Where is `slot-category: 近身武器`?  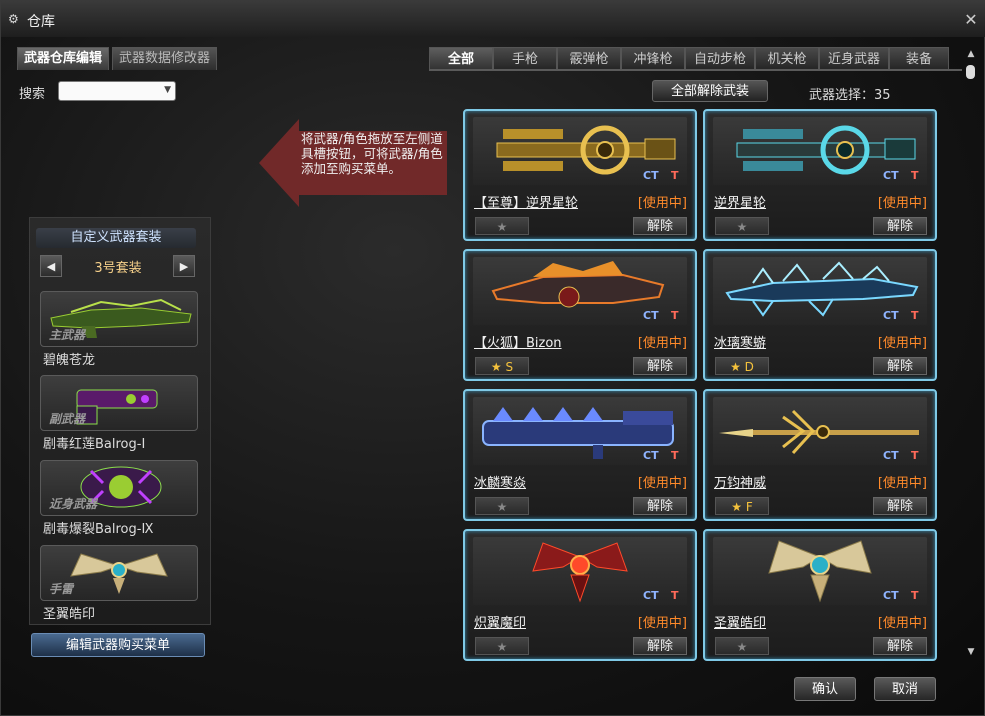 slot-category: 近身武器 is located at coordinates (73, 504).